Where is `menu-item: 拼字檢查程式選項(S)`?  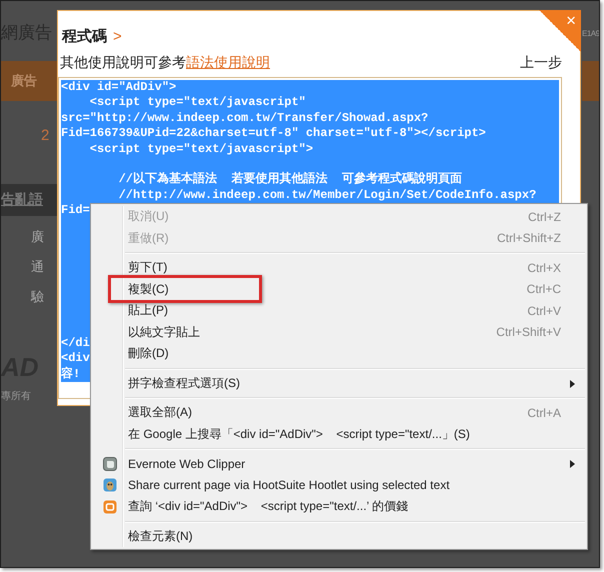
menu-item: 拼字檢查程式選項(S) is located at coordinates (339, 383).